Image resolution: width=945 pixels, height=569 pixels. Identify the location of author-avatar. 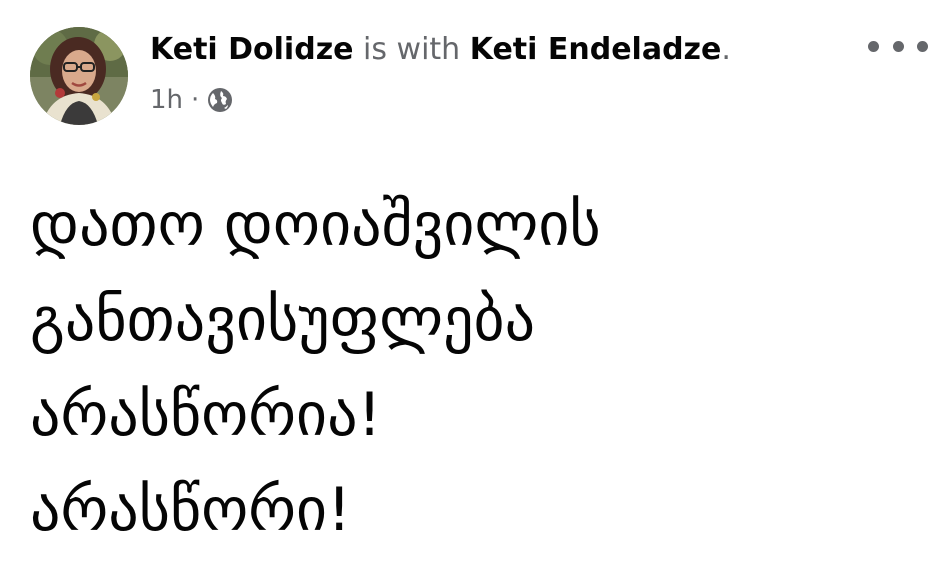
(79, 76).